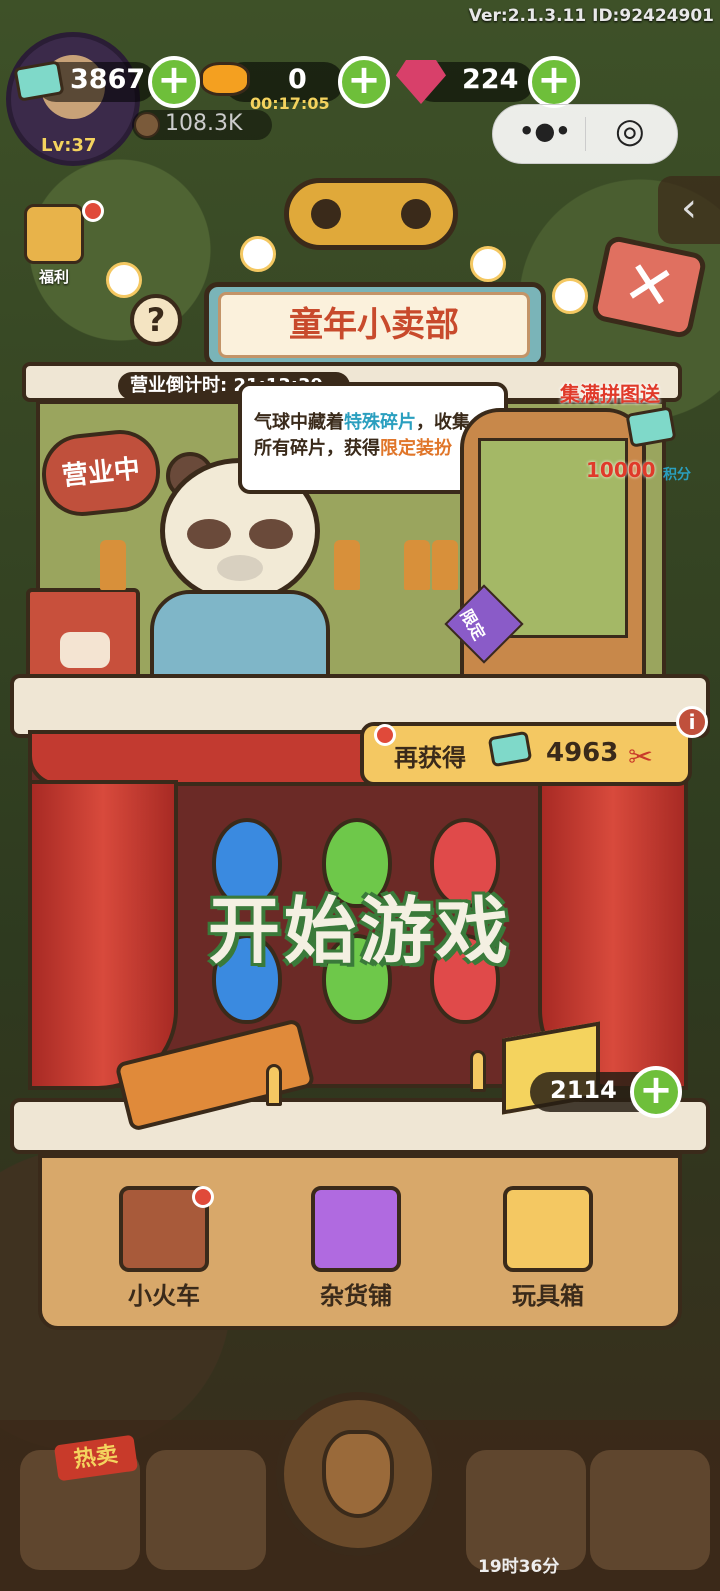 This screenshot has width=720, height=1591. What do you see at coordinates (385, 735) in the screenshot?
I see `reward-red-dot` at bounding box center [385, 735].